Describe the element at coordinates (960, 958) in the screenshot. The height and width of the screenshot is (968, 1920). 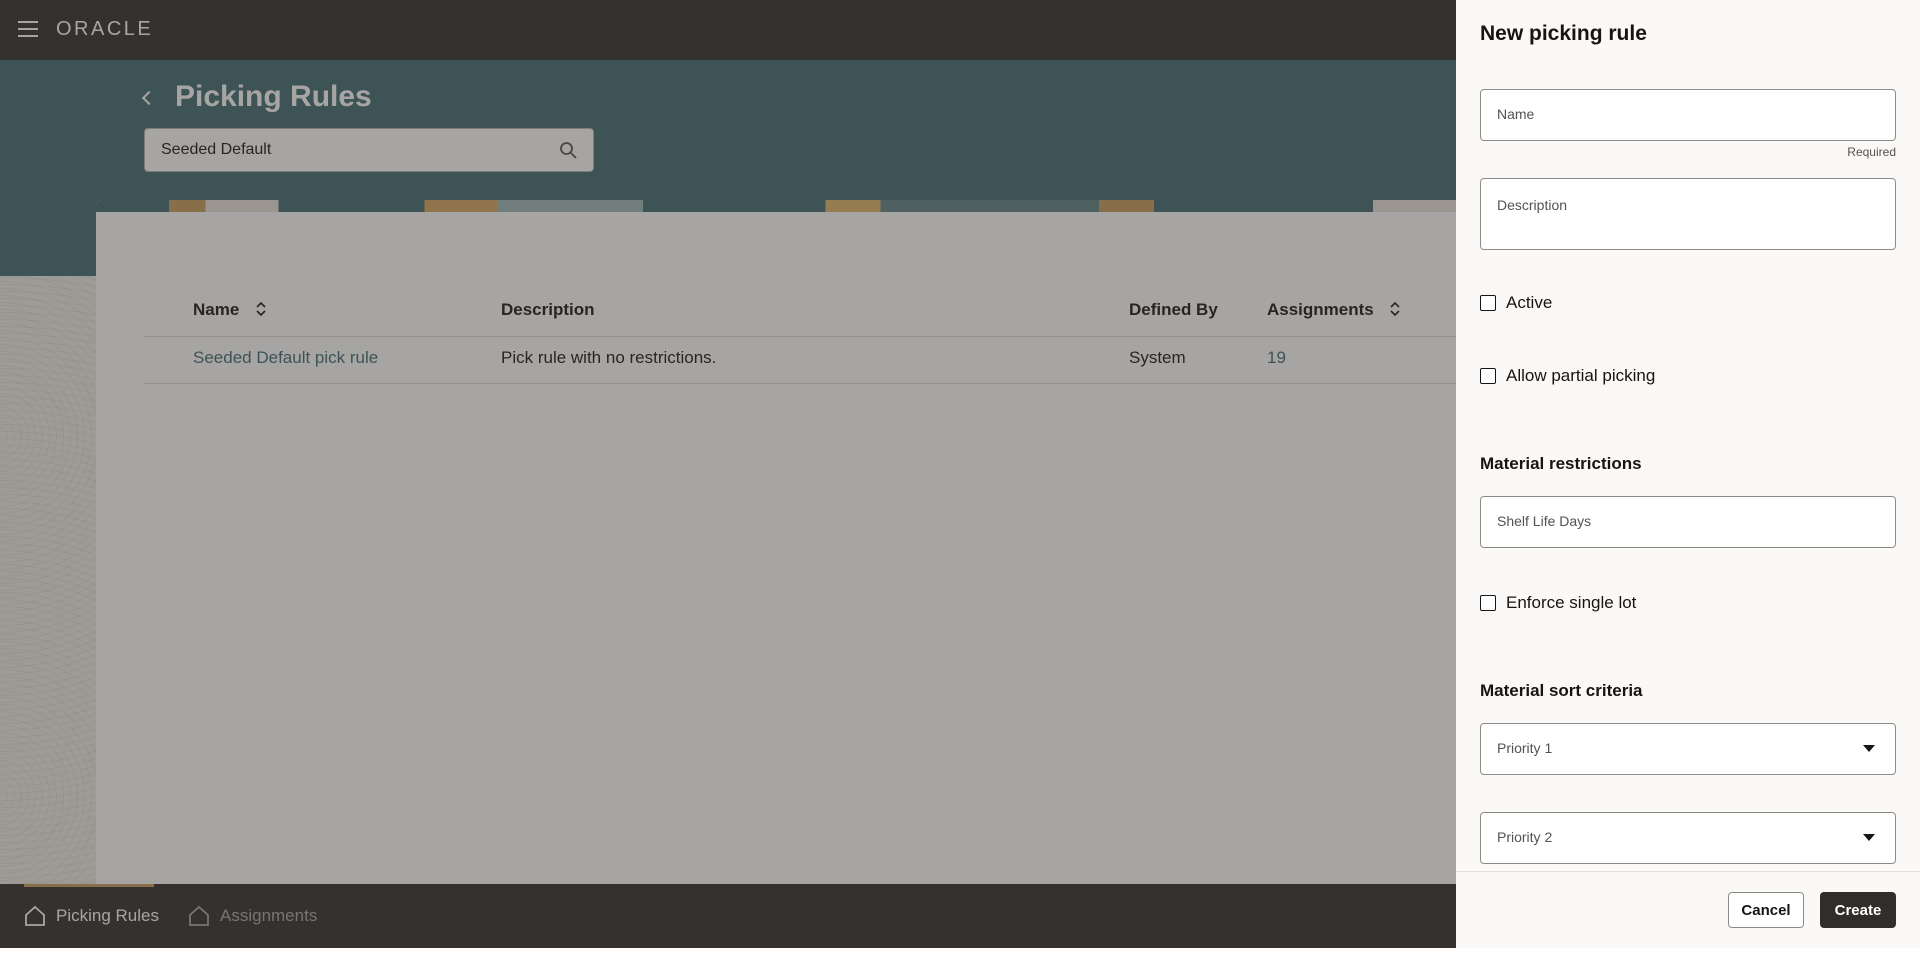
I see `bottom-strip` at that location.